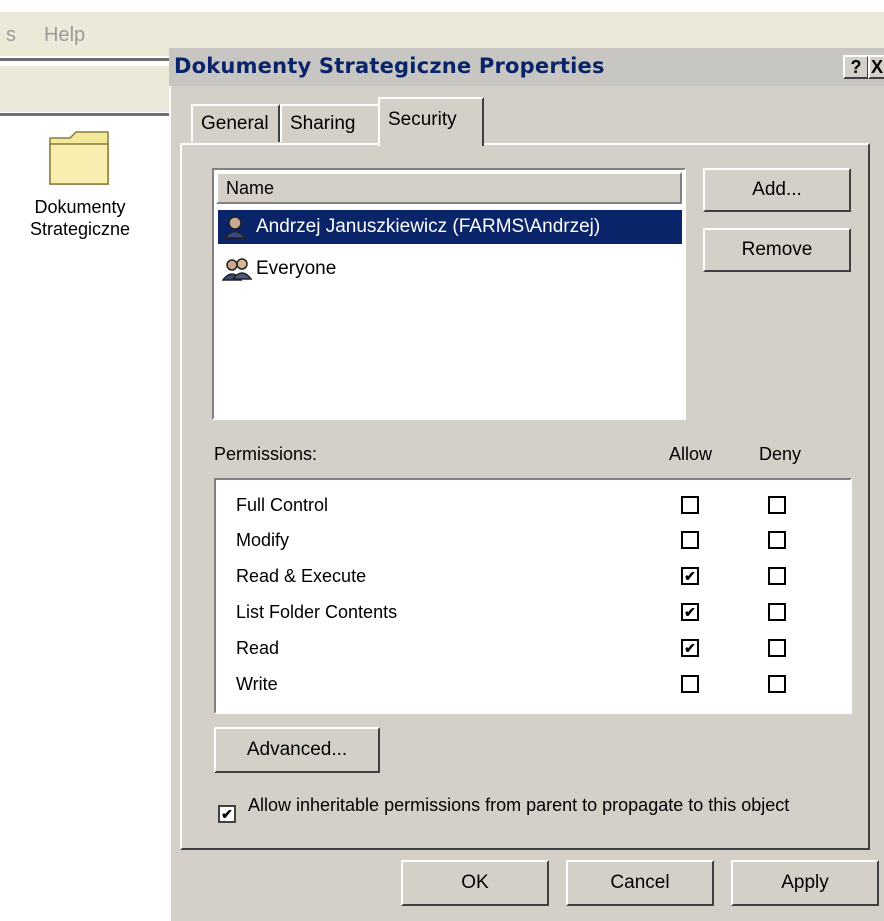  What do you see at coordinates (690, 540) in the screenshot?
I see `allow-checkbox-modify` at bounding box center [690, 540].